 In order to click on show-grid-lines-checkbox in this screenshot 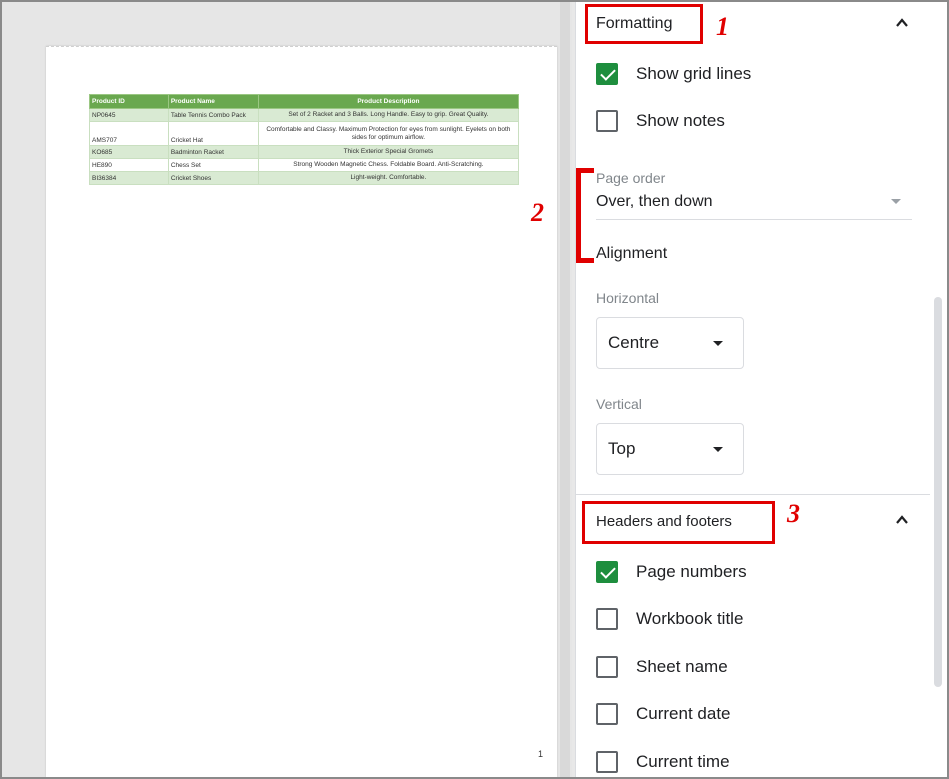, I will do `click(607, 74)`.